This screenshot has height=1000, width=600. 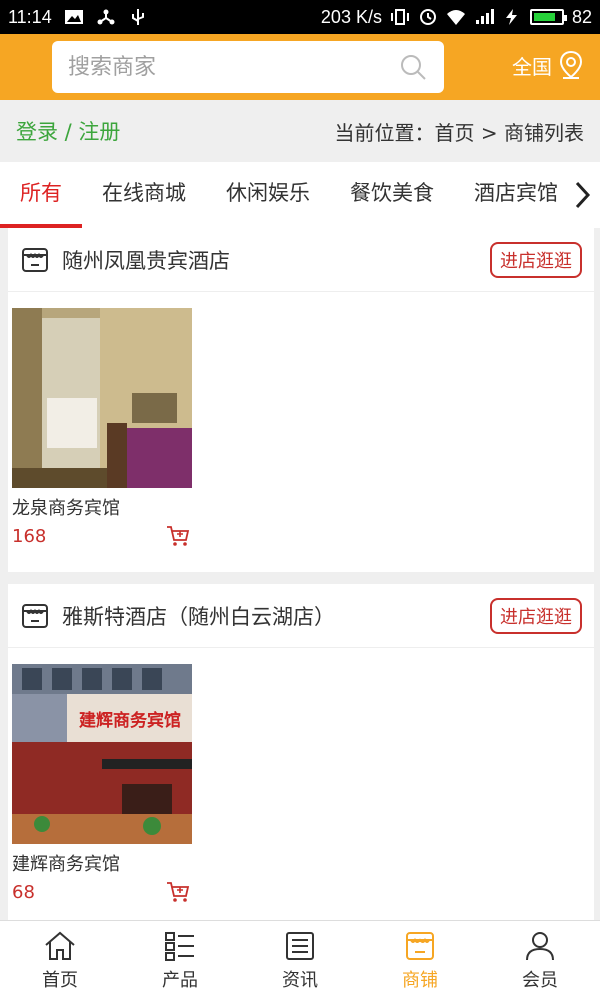 I want to click on search-box, so click(x=248, y=67).